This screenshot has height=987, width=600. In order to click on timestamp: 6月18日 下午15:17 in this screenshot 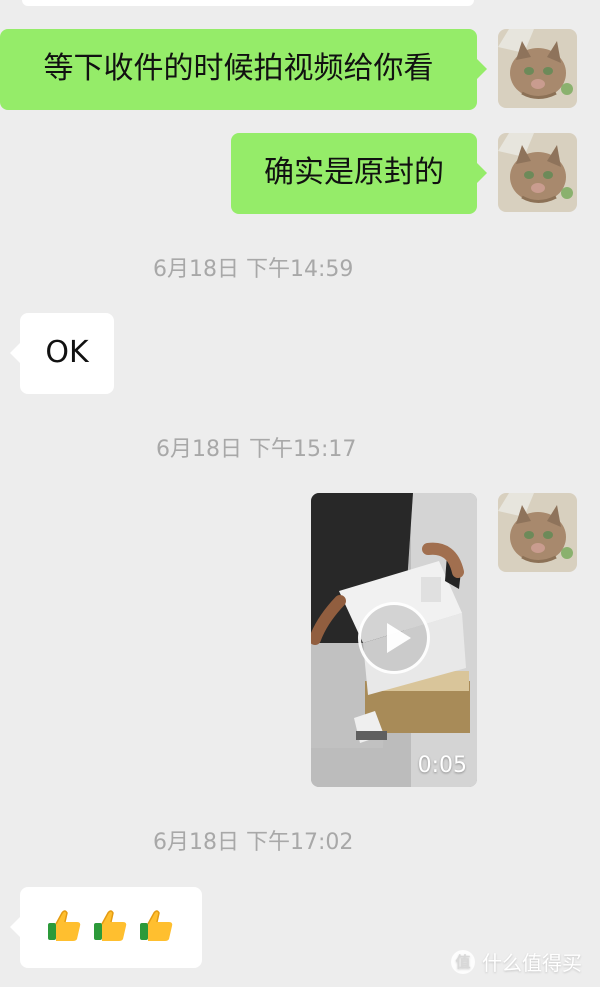, I will do `click(256, 449)`.